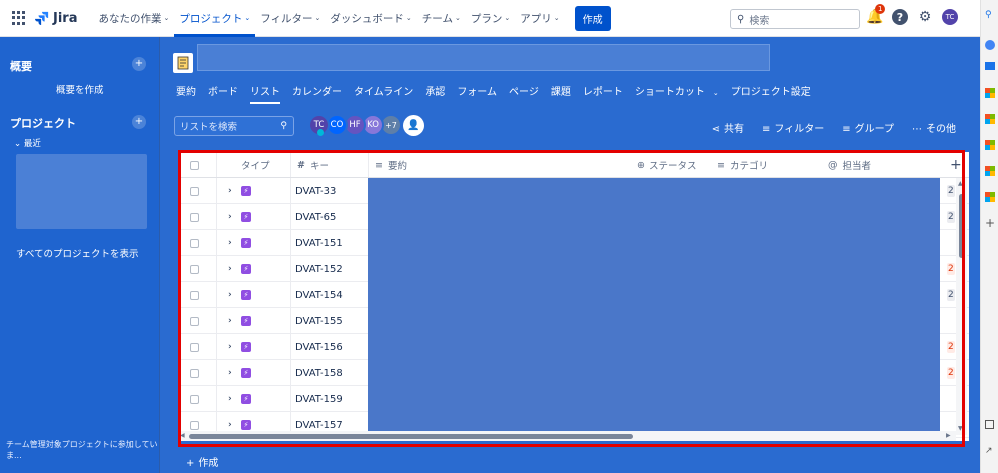 This screenshot has width=998, height=473. I want to click on column-header-assignee: @ 担当者, so click(849, 165).